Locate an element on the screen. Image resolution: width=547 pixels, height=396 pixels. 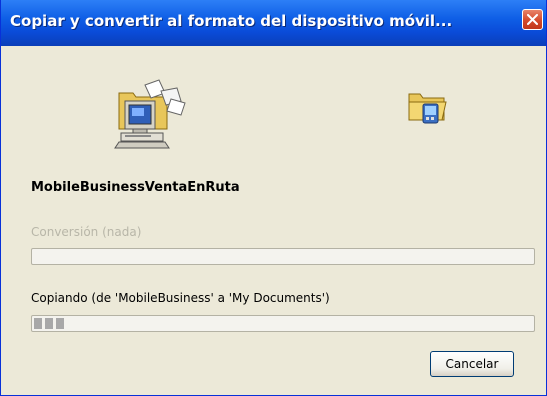
cancel-button: Cancelar is located at coordinates (472, 364).